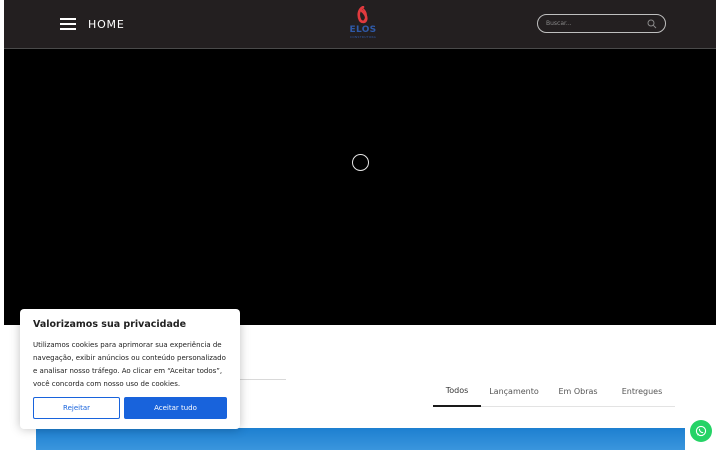  I want to click on accept-all-cookies-button: Aceitar tudo, so click(175, 408).